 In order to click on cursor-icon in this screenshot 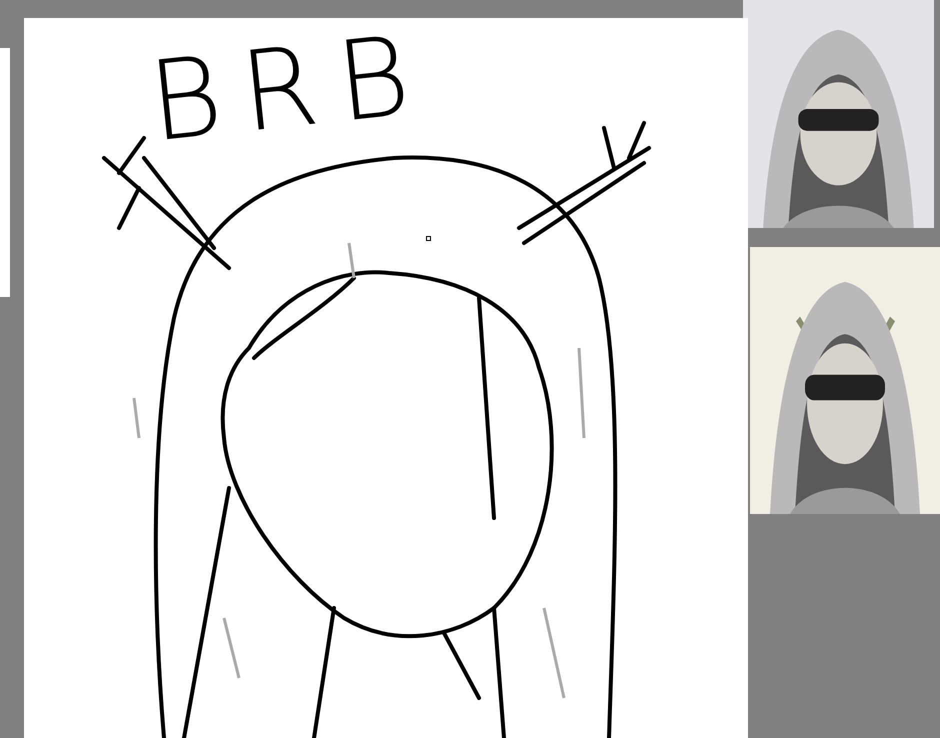, I will do `click(428, 238)`.